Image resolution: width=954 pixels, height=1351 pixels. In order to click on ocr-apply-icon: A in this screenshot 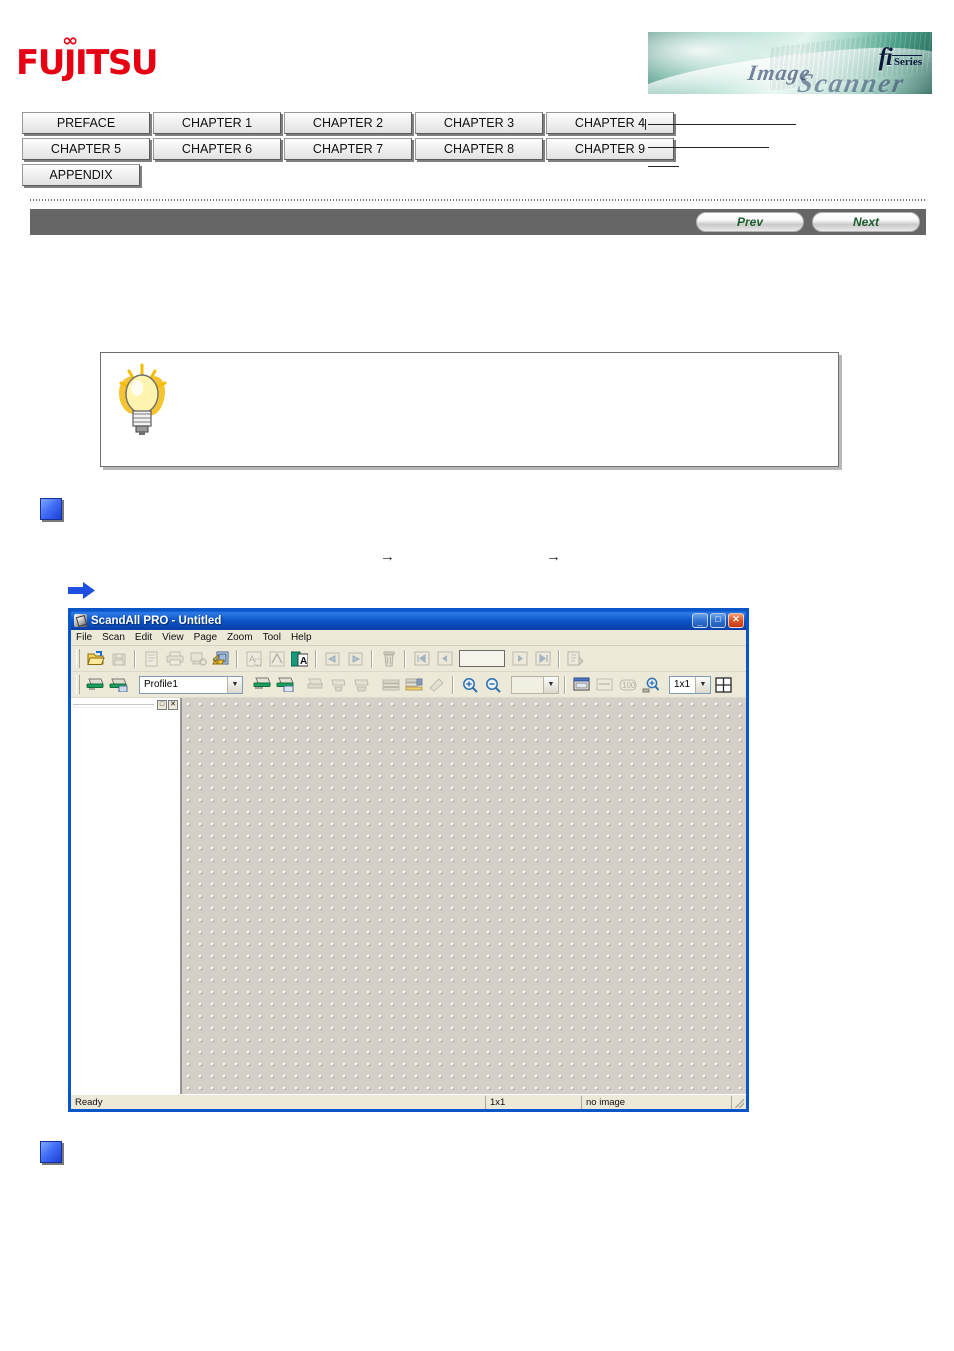, I will do `click(299, 658)`.